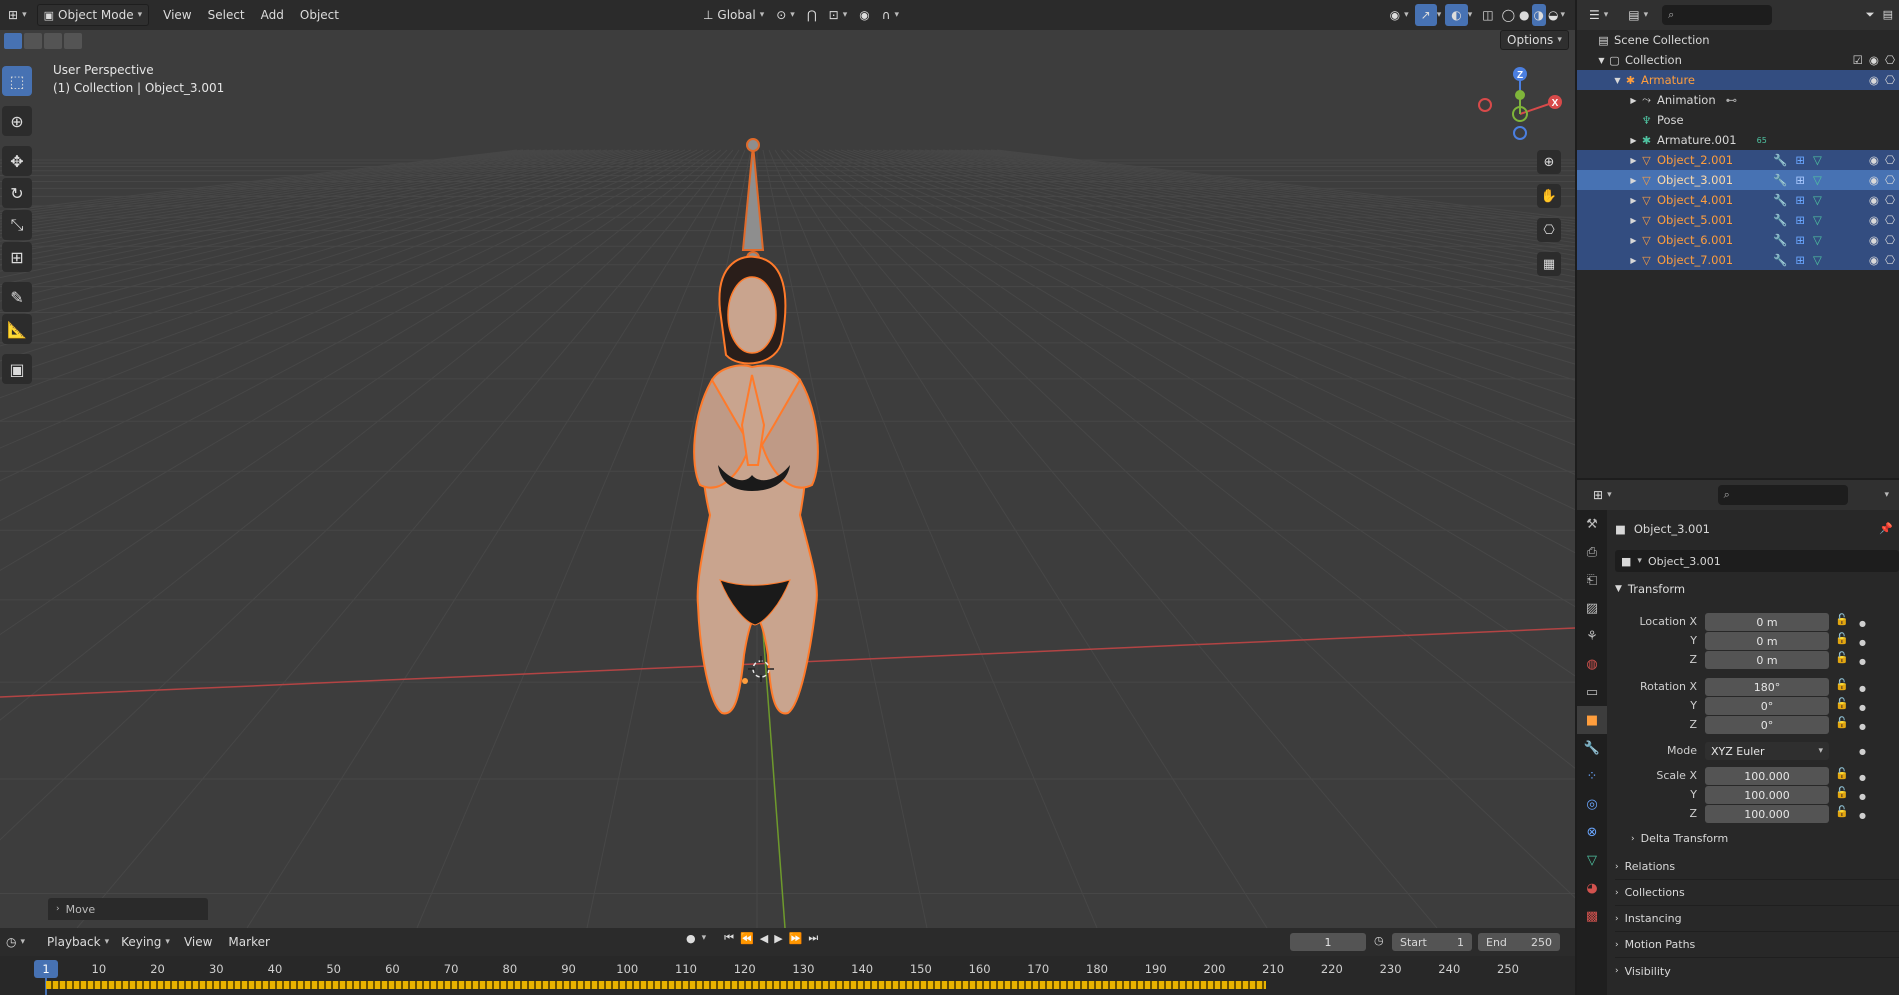  Describe the element at coordinates (13, 41) in the screenshot. I see `select-new-button` at that location.